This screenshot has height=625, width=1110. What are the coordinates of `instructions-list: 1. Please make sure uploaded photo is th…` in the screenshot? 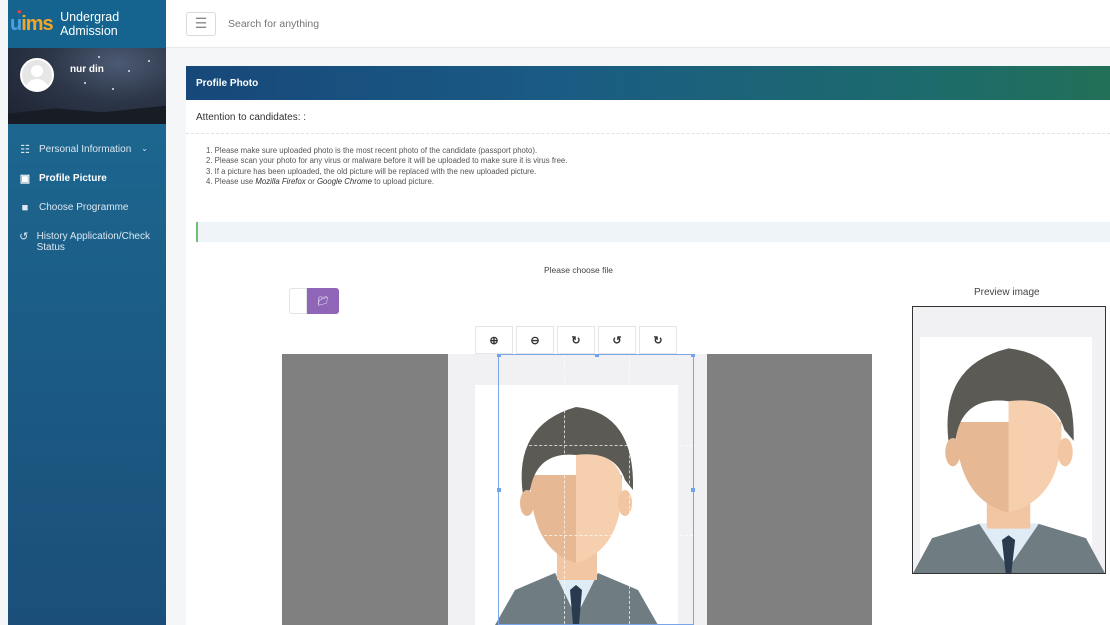 It's located at (648, 178).